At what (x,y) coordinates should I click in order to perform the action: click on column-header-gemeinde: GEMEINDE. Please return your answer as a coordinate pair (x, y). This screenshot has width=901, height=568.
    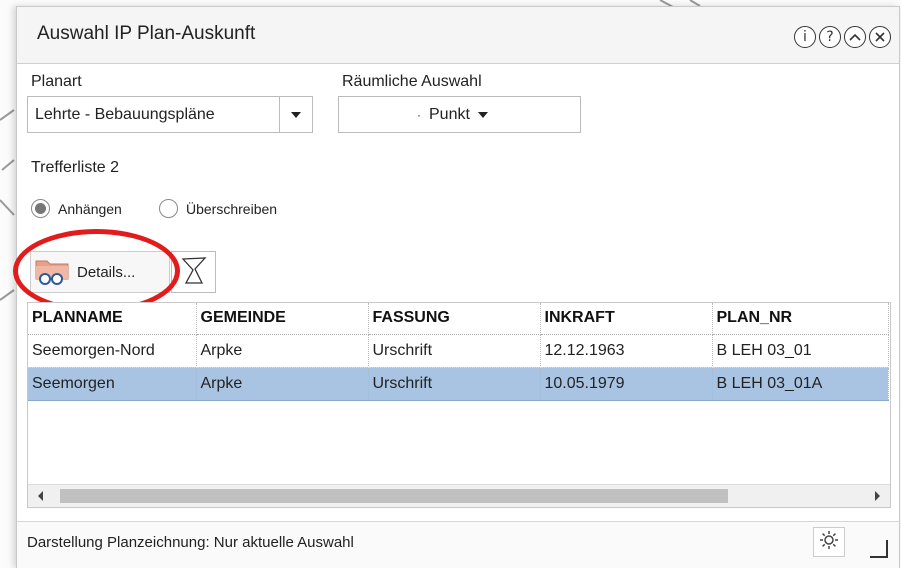
    Looking at the image, I should click on (282, 319).